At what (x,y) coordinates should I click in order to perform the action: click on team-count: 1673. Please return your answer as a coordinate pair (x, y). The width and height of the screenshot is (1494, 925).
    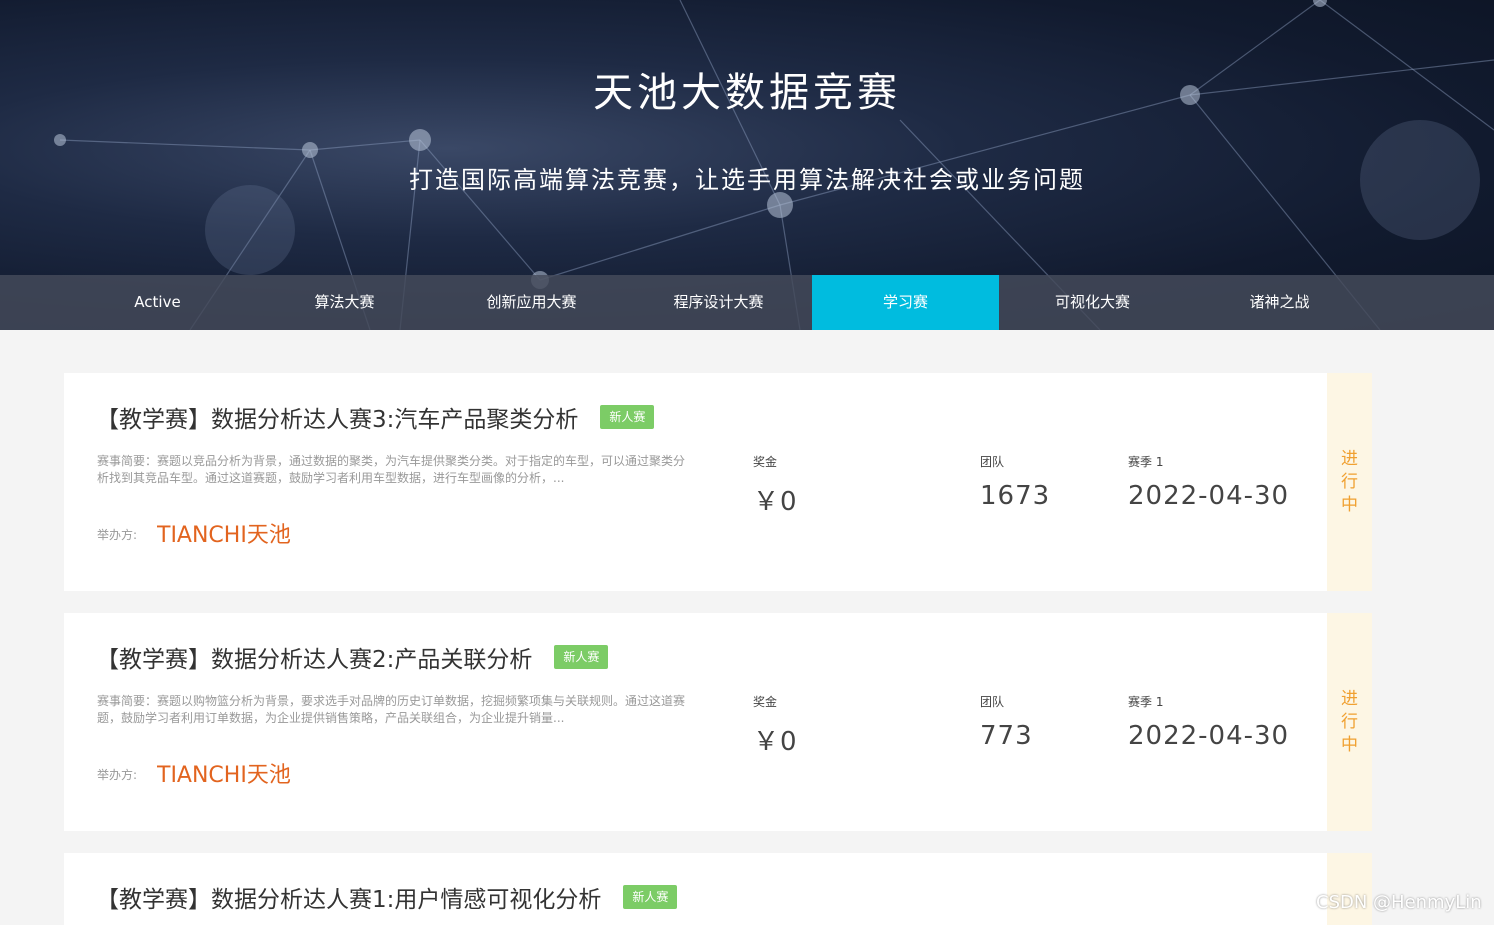
    Looking at the image, I should click on (1015, 496).